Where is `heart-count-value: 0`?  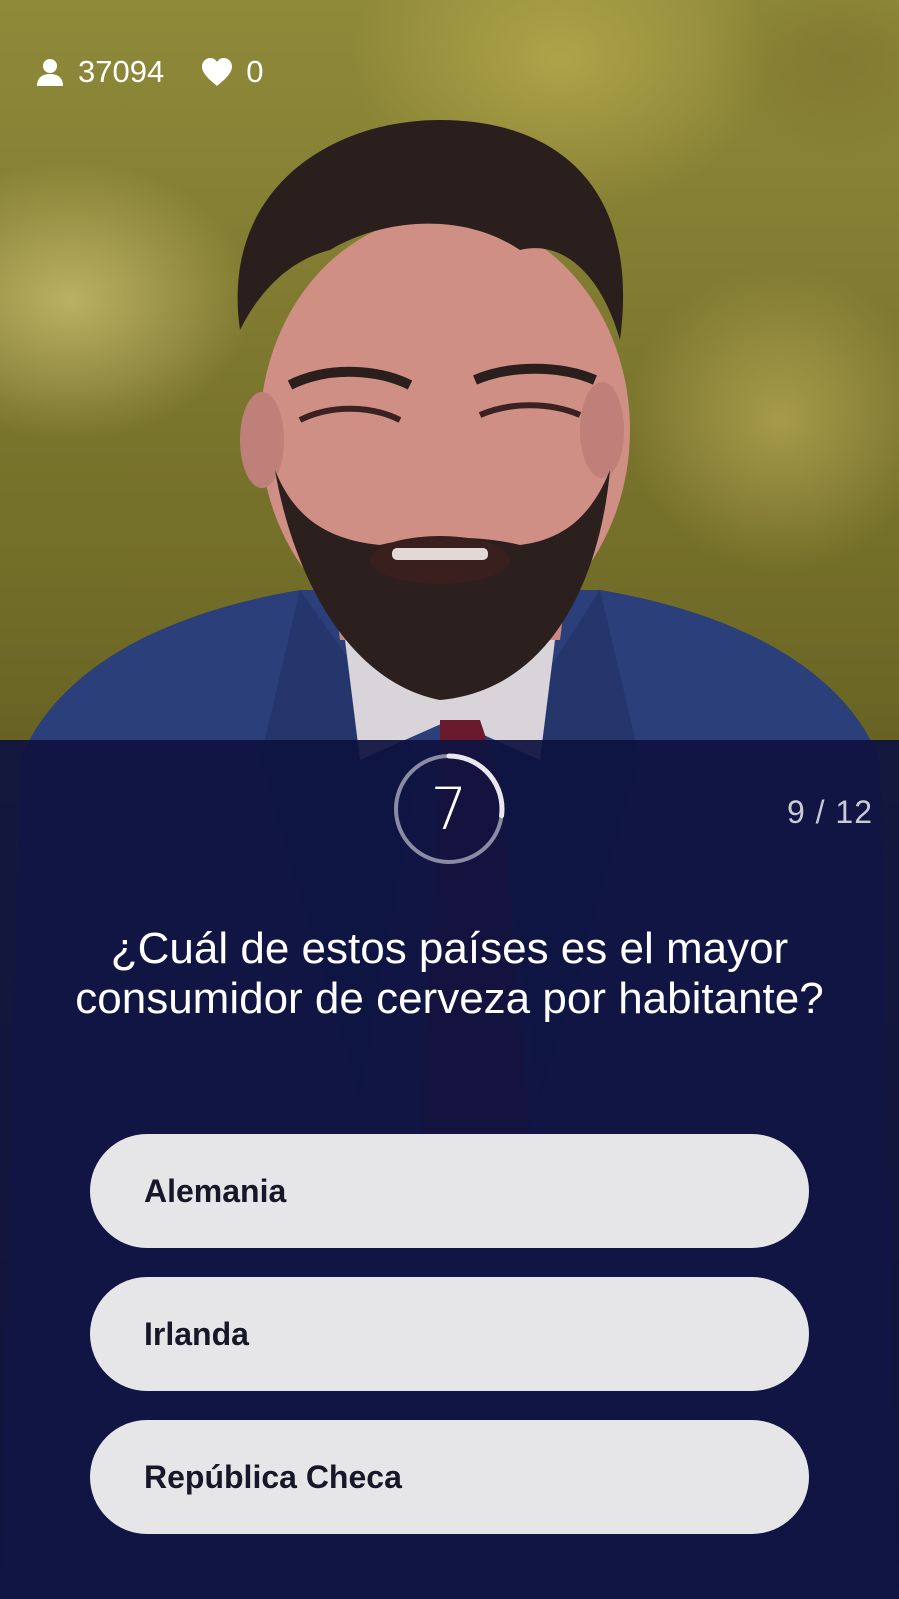 heart-count-value: 0 is located at coordinates (255, 71).